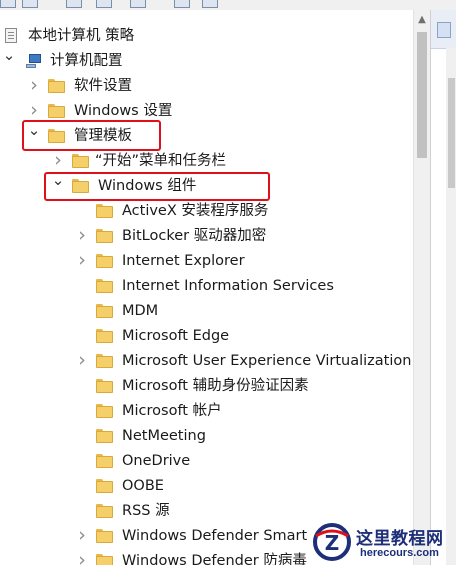 The image size is (456, 565). Describe the element at coordinates (228, 286) in the screenshot. I see `tree-item-label: Internet Information Services` at that location.